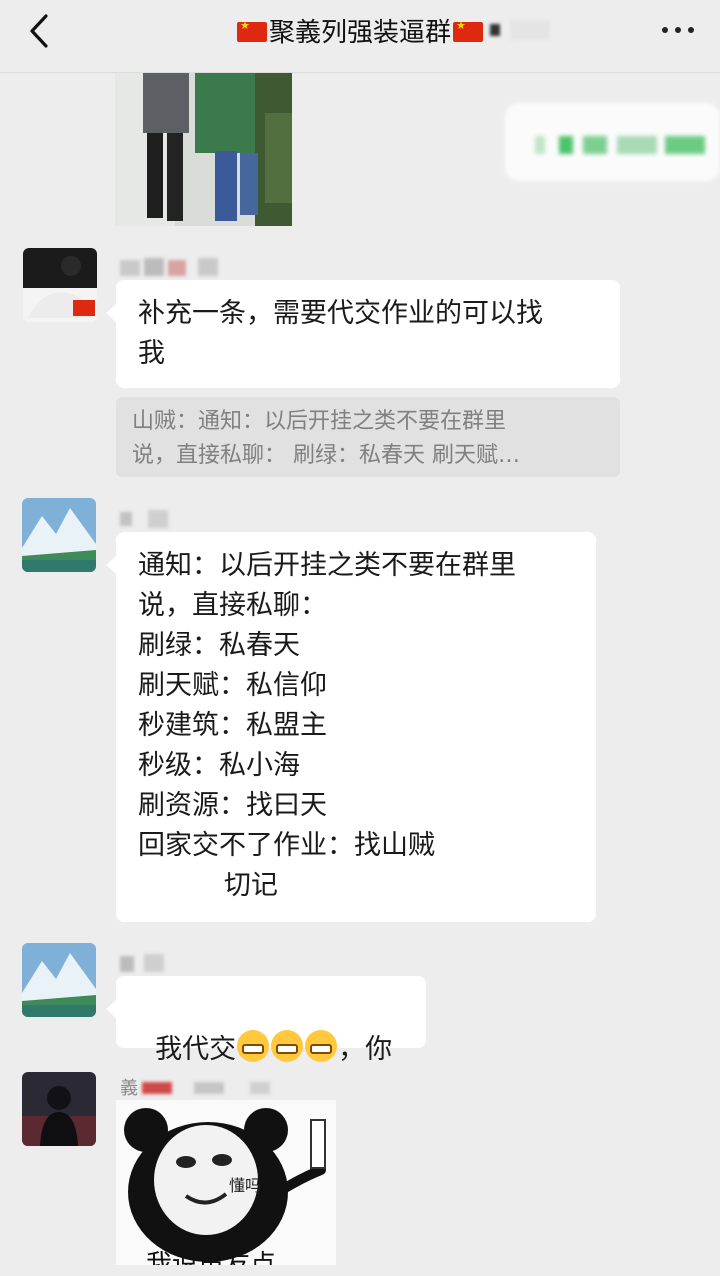 This screenshot has width=720, height=1276. I want to click on message-text: 我代交, so click(196, 1049).